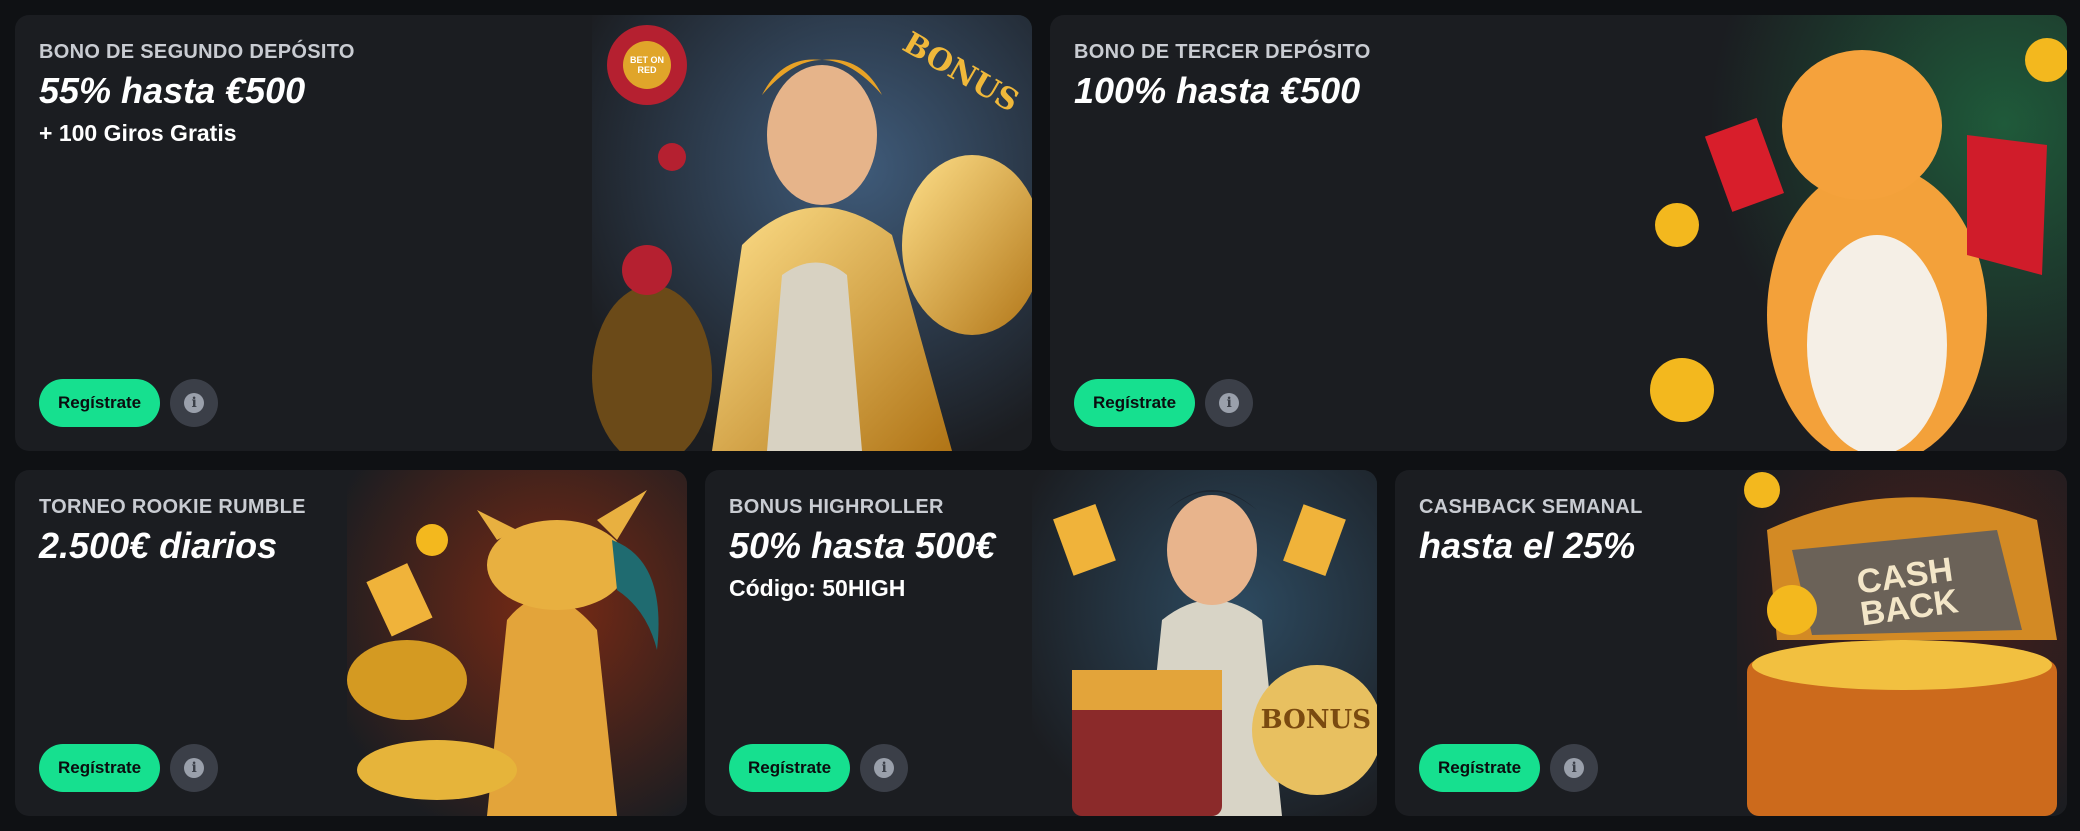 This screenshot has width=2080, height=831. What do you see at coordinates (1857, 233) in the screenshot?
I see `tiger-illustration` at bounding box center [1857, 233].